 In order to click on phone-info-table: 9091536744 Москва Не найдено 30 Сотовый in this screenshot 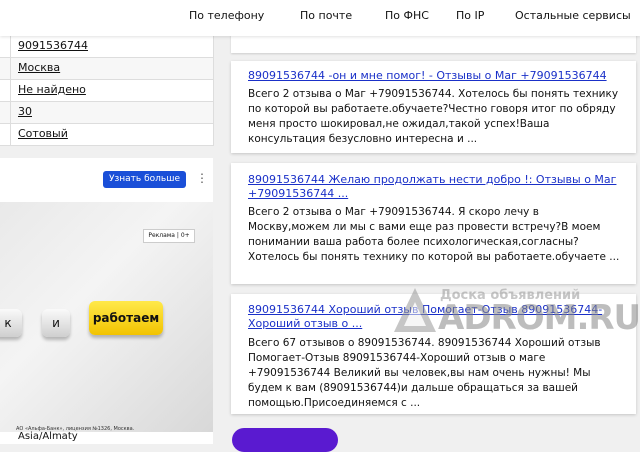, I will do `click(107, 91)`.